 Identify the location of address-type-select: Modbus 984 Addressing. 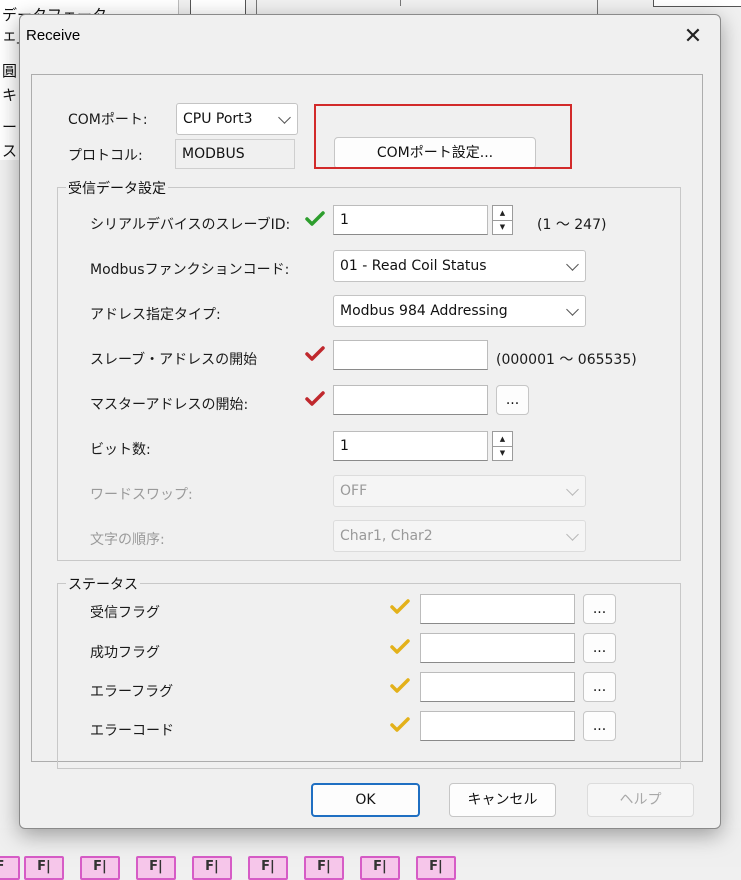
(459, 311).